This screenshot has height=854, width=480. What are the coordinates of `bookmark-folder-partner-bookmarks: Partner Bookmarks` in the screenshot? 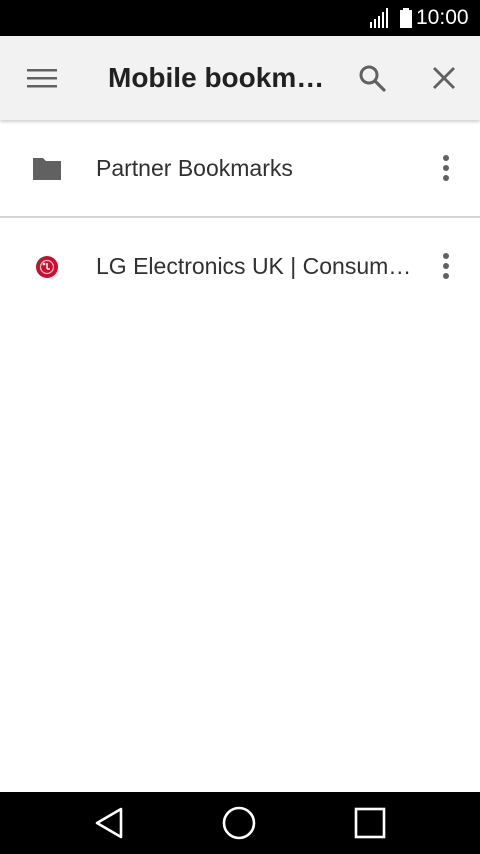 It's located at (240, 168).